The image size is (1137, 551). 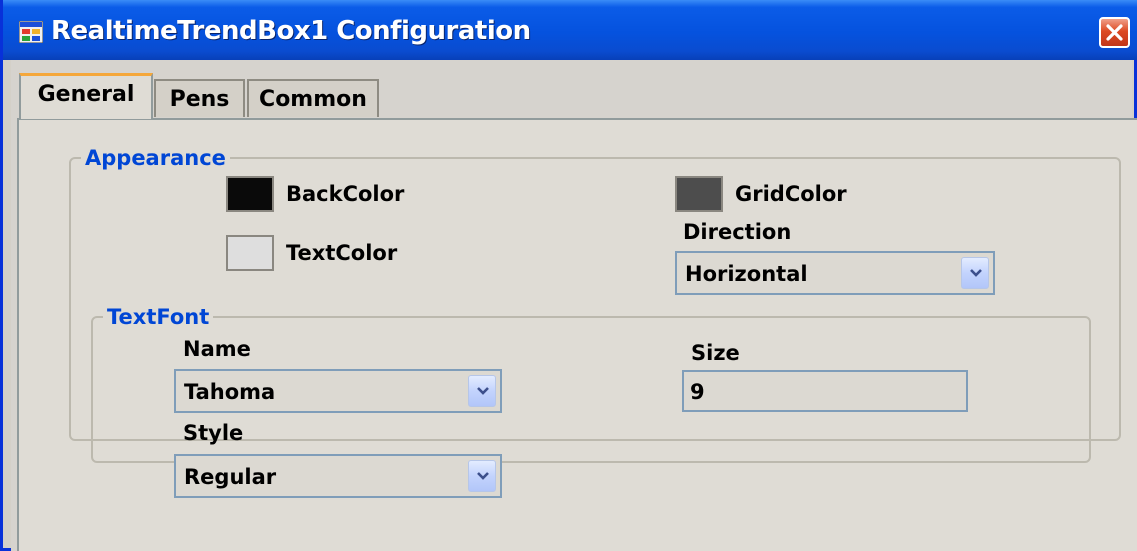 What do you see at coordinates (31, 32) in the screenshot?
I see `app-window-icon` at bounding box center [31, 32].